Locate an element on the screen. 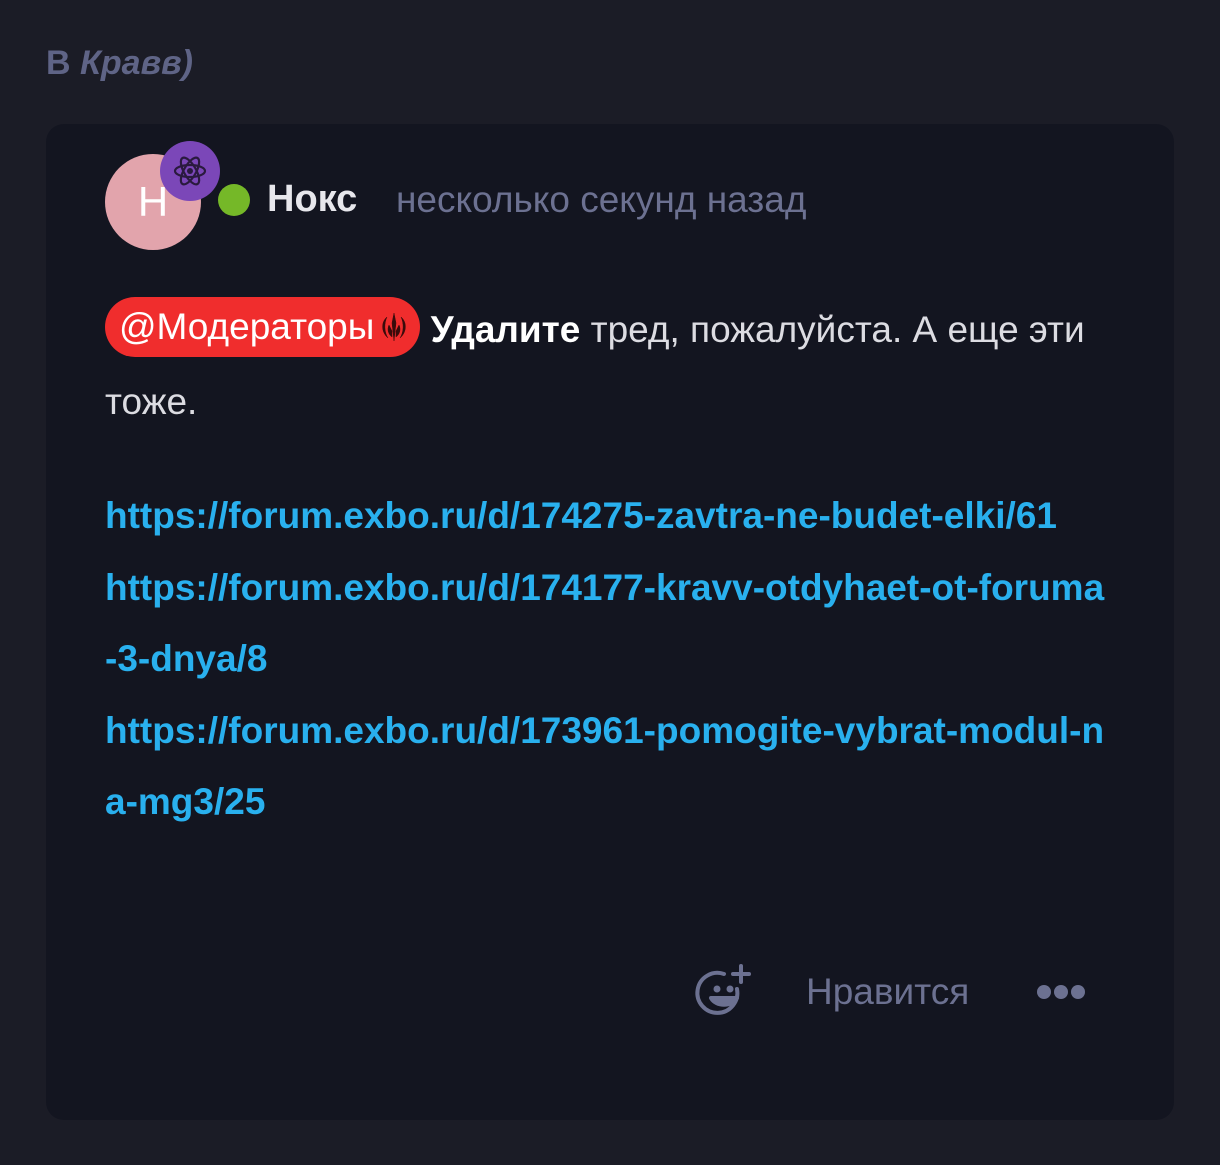 Image resolution: width=1220 pixels, height=1165 pixels. like-button: Нравится is located at coordinates (887, 992).